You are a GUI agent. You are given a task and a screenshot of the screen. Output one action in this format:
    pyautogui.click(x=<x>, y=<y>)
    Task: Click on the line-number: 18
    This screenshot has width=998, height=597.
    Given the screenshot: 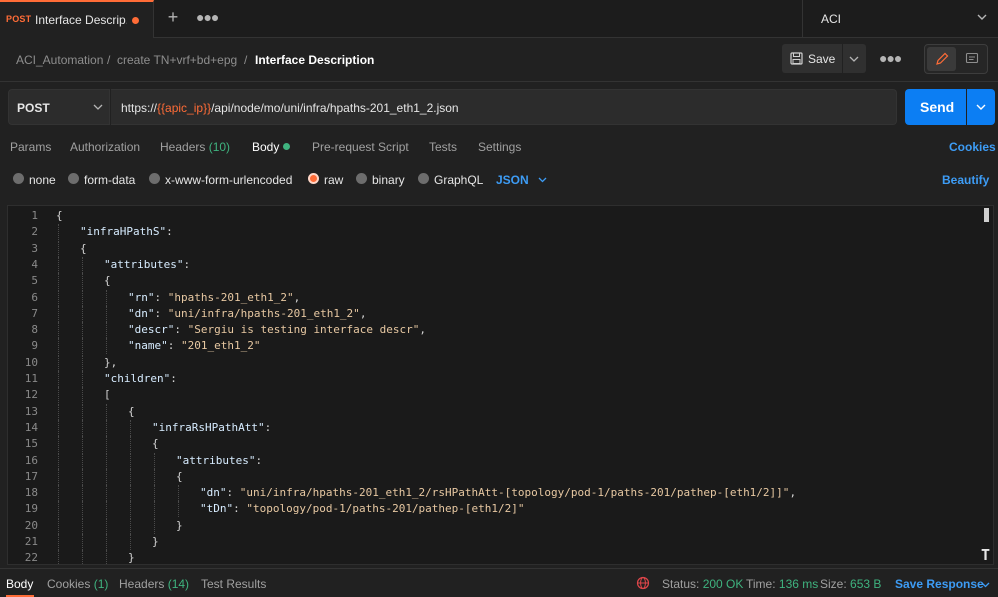 What is the action you would take?
    pyautogui.click(x=31, y=493)
    